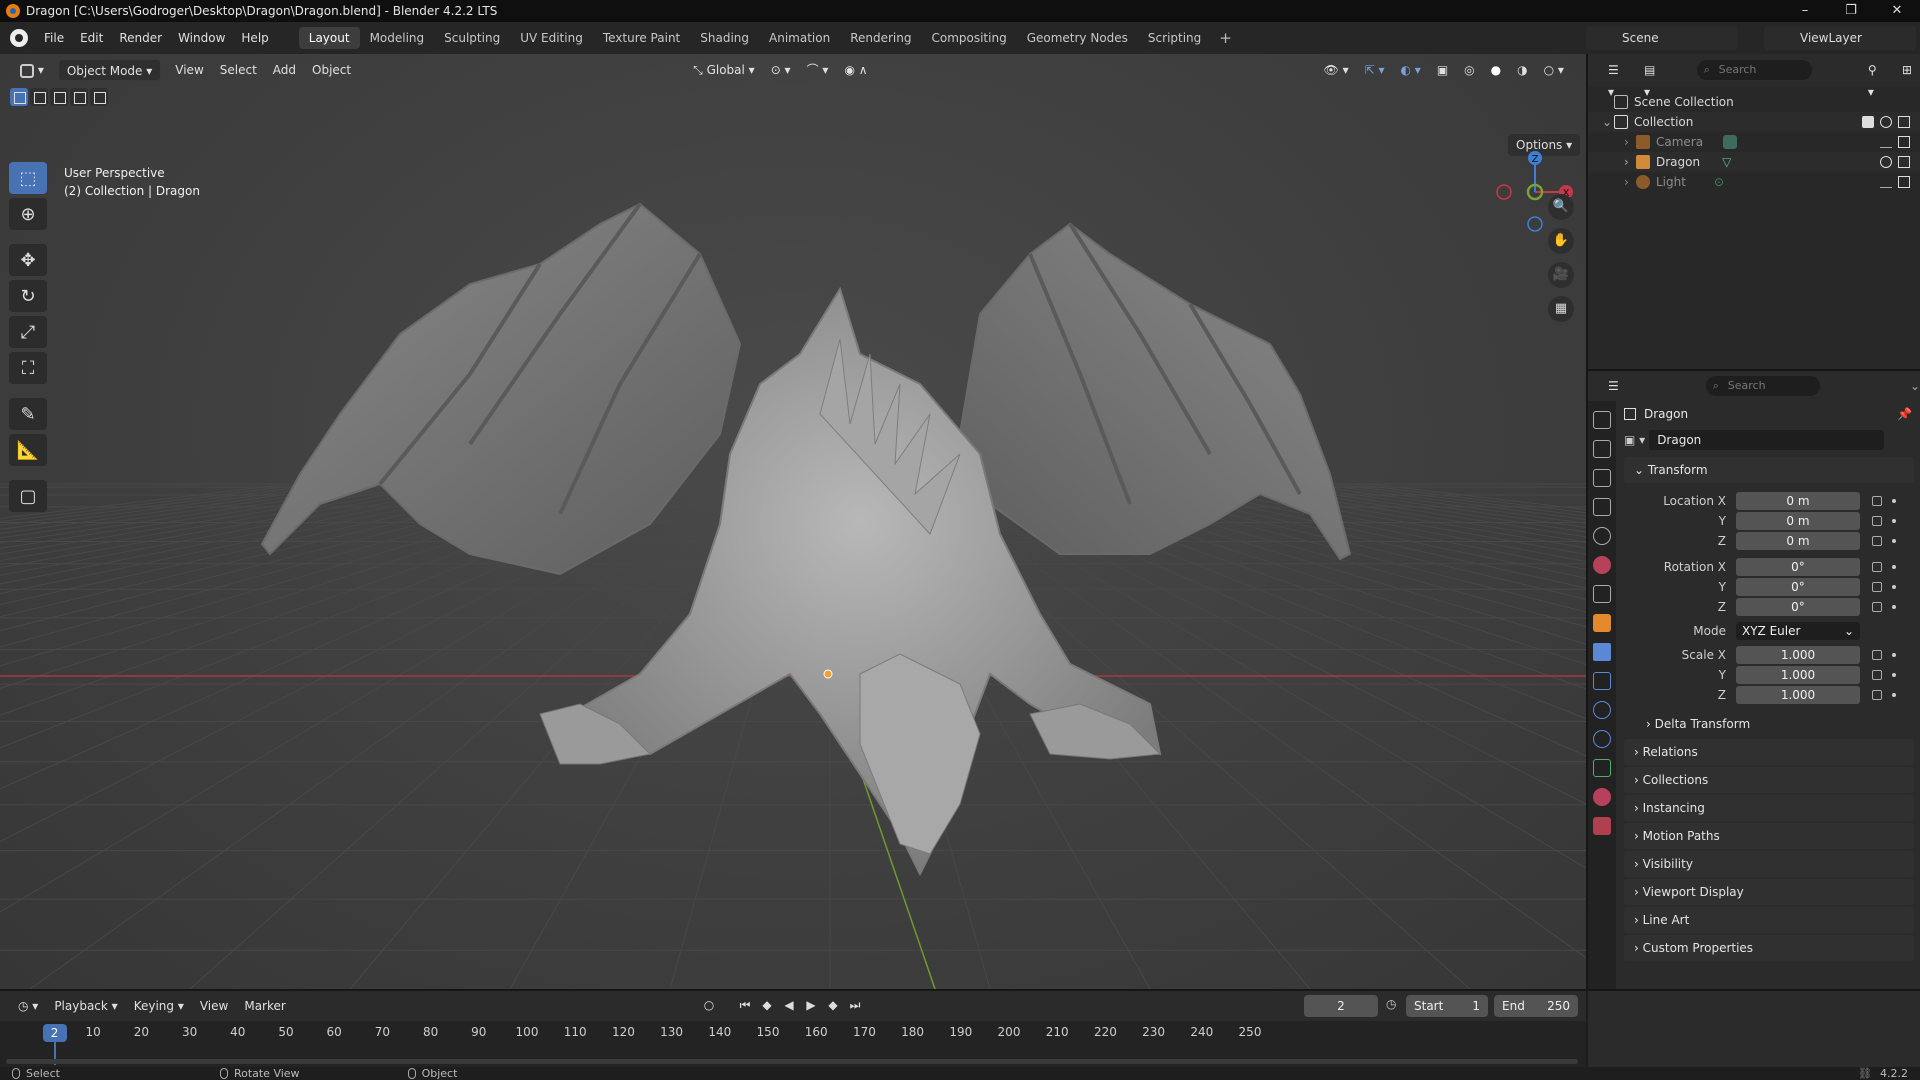 The height and width of the screenshot is (1080, 1920). I want to click on timeline-editor-type-button: ◷ ▾, so click(28, 1006).